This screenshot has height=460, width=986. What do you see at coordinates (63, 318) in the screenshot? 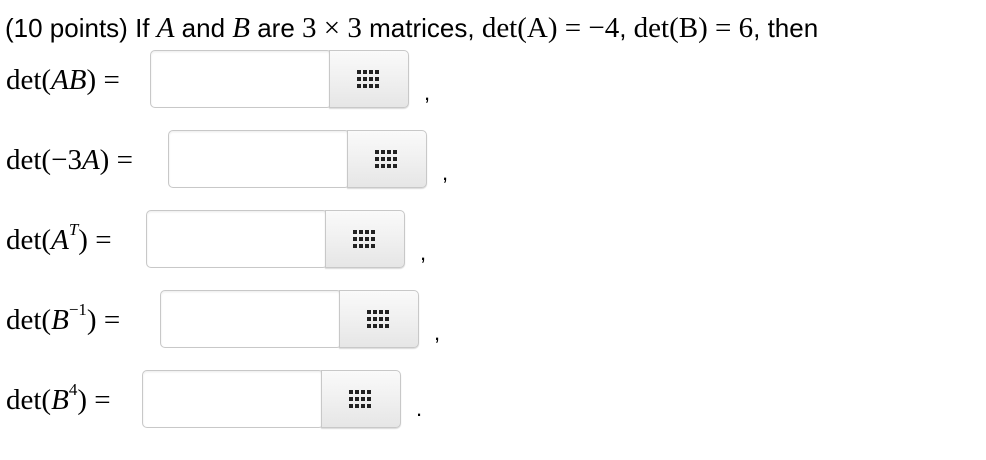
I see `answer-label: det(B−1) =` at bounding box center [63, 318].